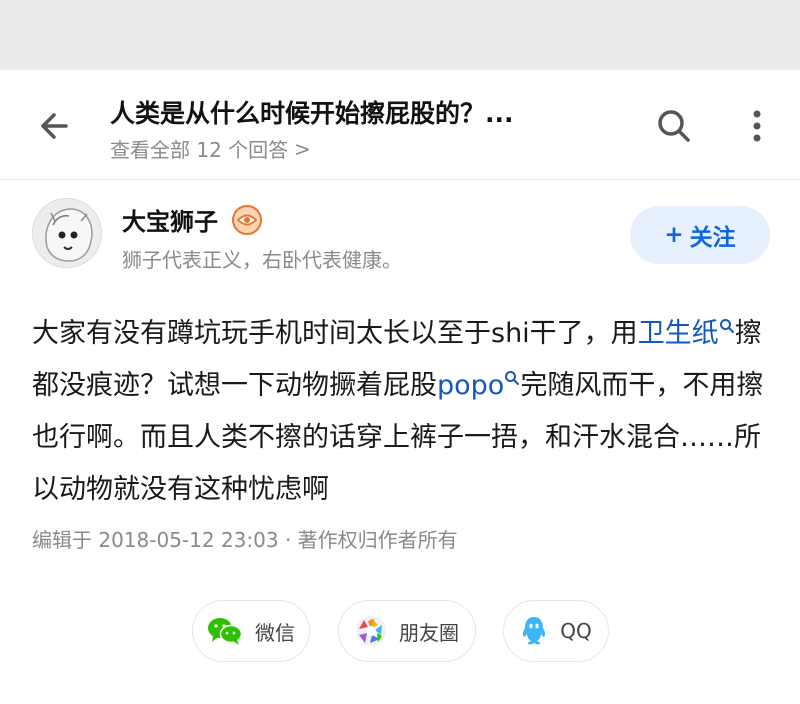 The height and width of the screenshot is (704, 800). I want to click on keyword-label-toilet-paper: 卫生纸, so click(678, 333).